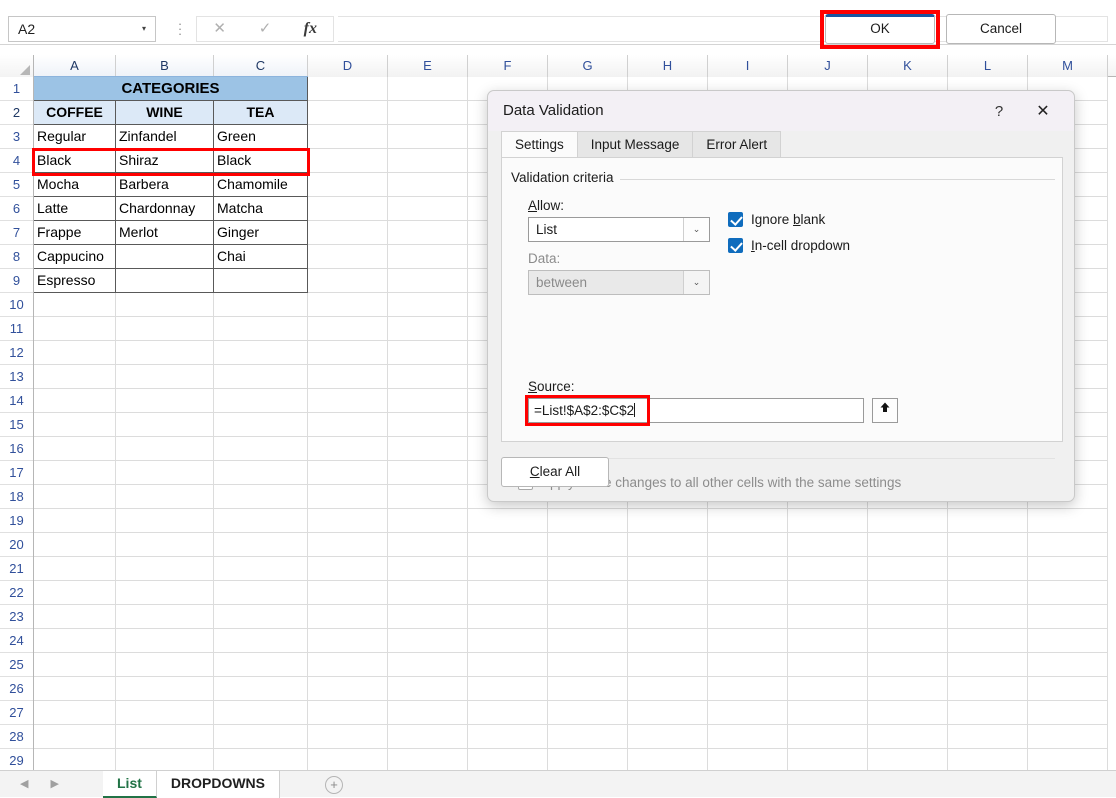  I want to click on cell-C27, so click(261, 713).